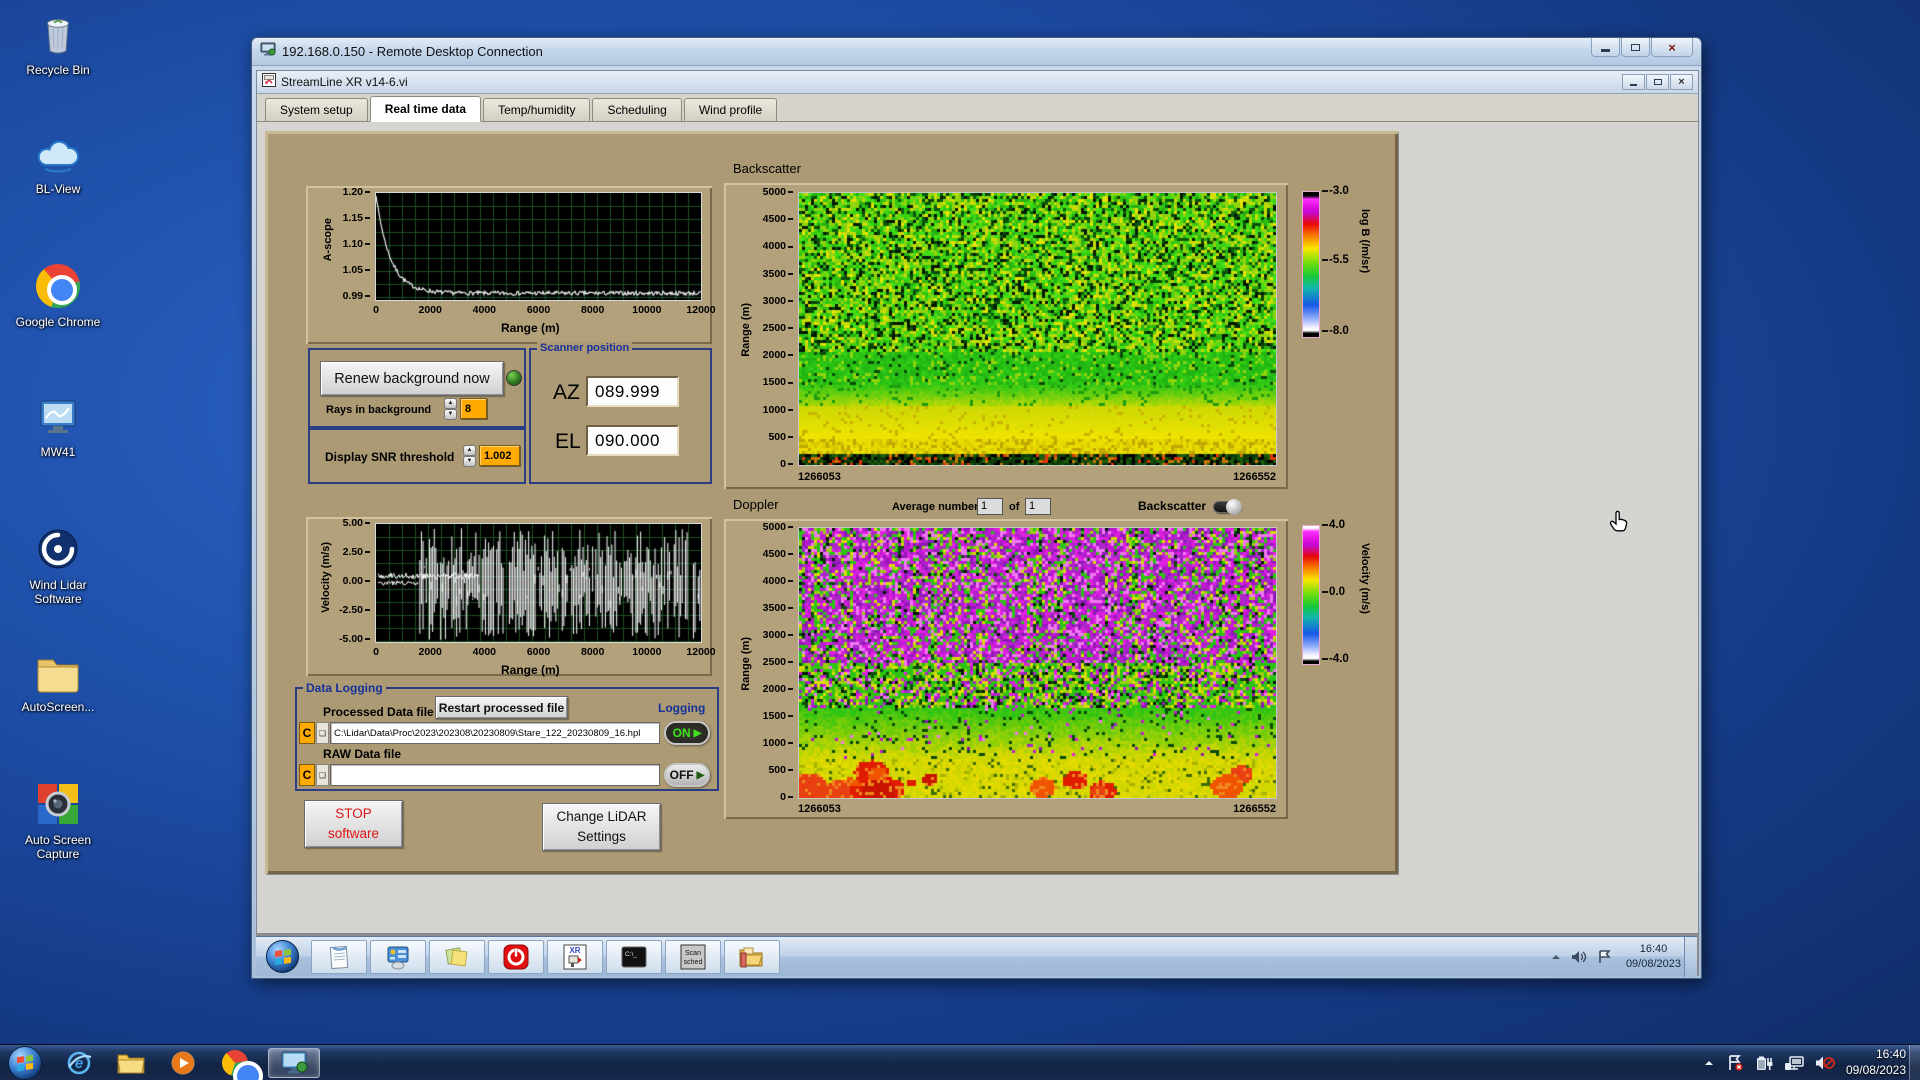 This screenshot has width=1920, height=1080. Describe the element at coordinates (58, 551) in the screenshot. I see `wind-lidar-icon` at that location.